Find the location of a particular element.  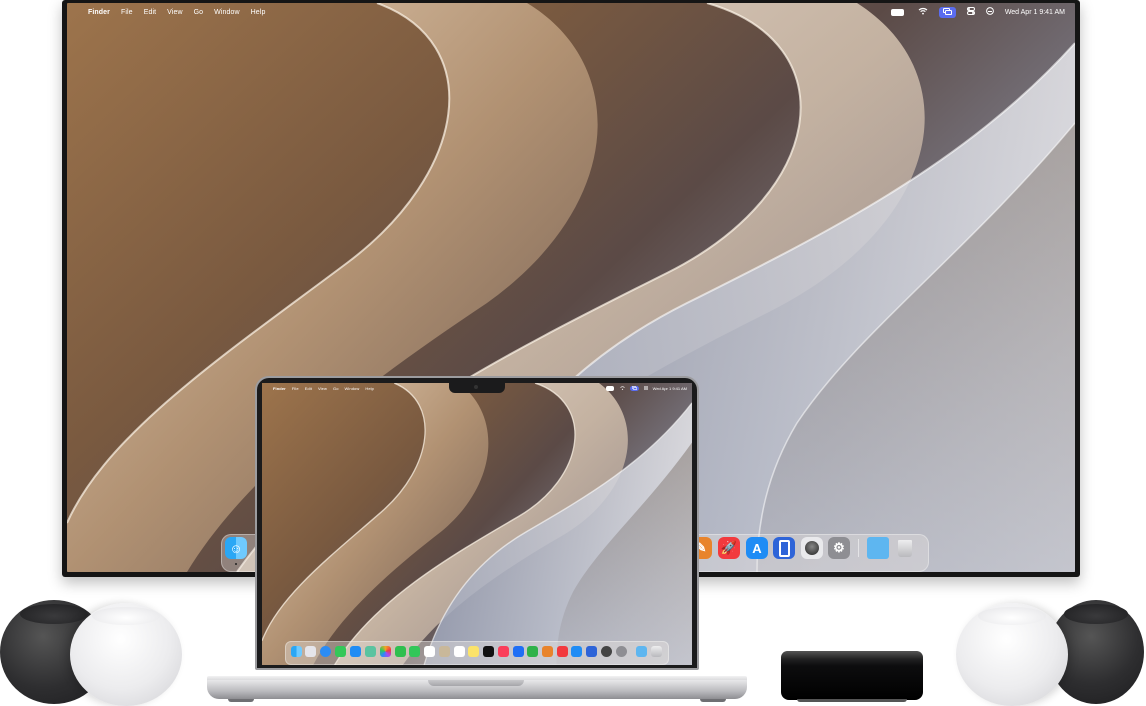

camera-icon is located at coordinates (476, 387).